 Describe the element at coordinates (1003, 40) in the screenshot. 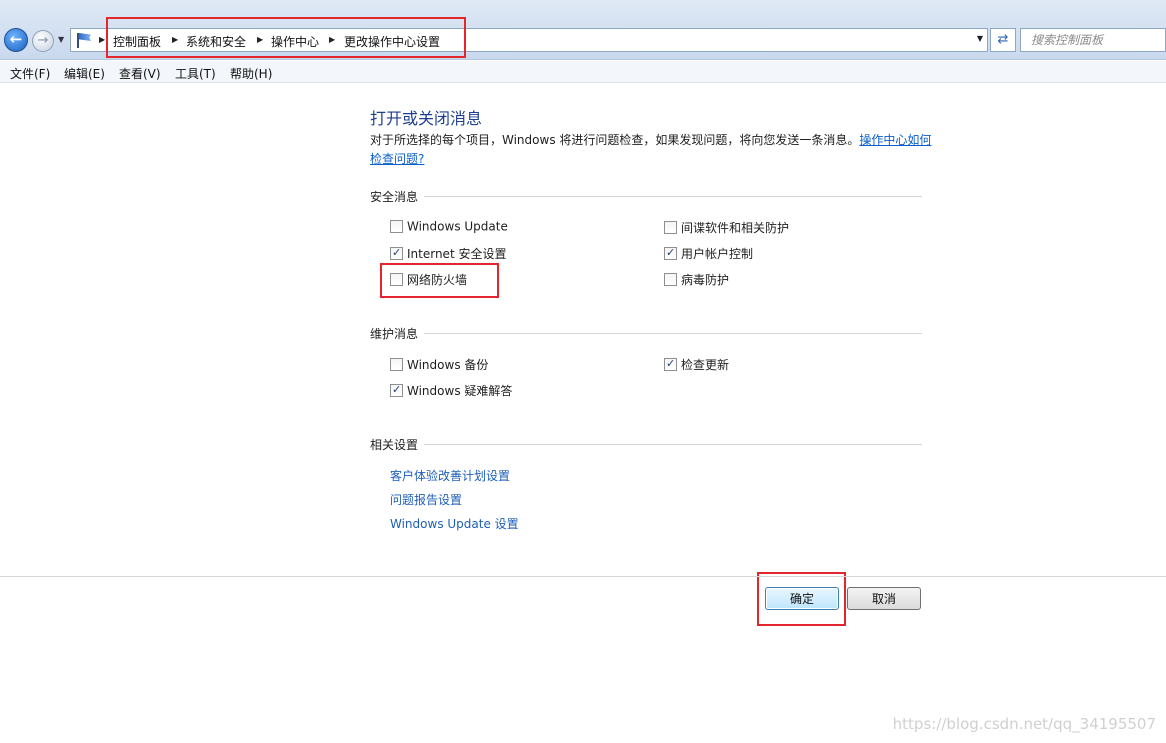

I see `refresh-icon: ⇄` at that location.